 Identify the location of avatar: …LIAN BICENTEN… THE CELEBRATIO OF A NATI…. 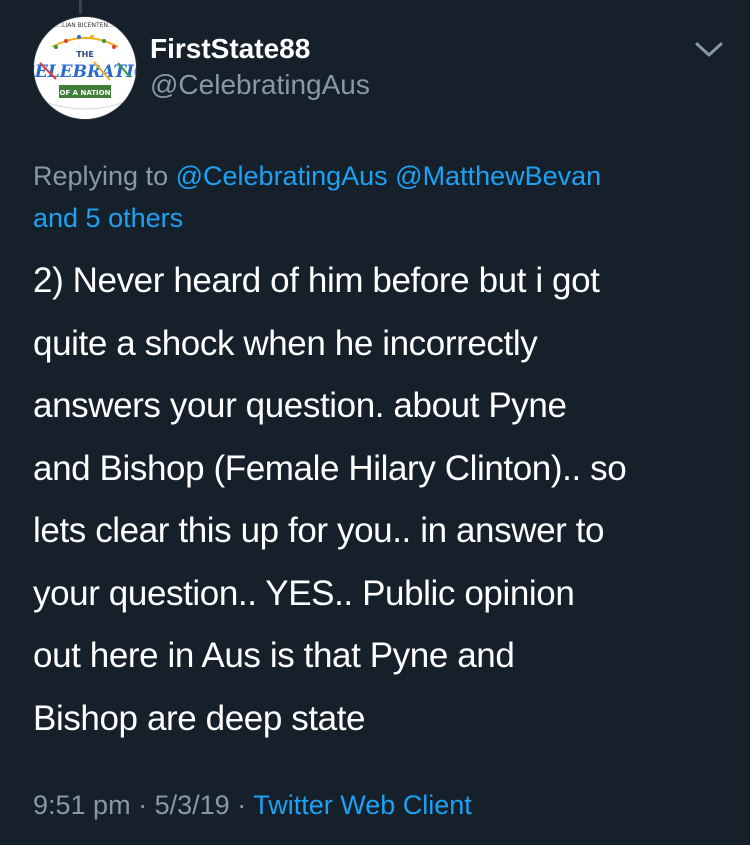
(85, 68).